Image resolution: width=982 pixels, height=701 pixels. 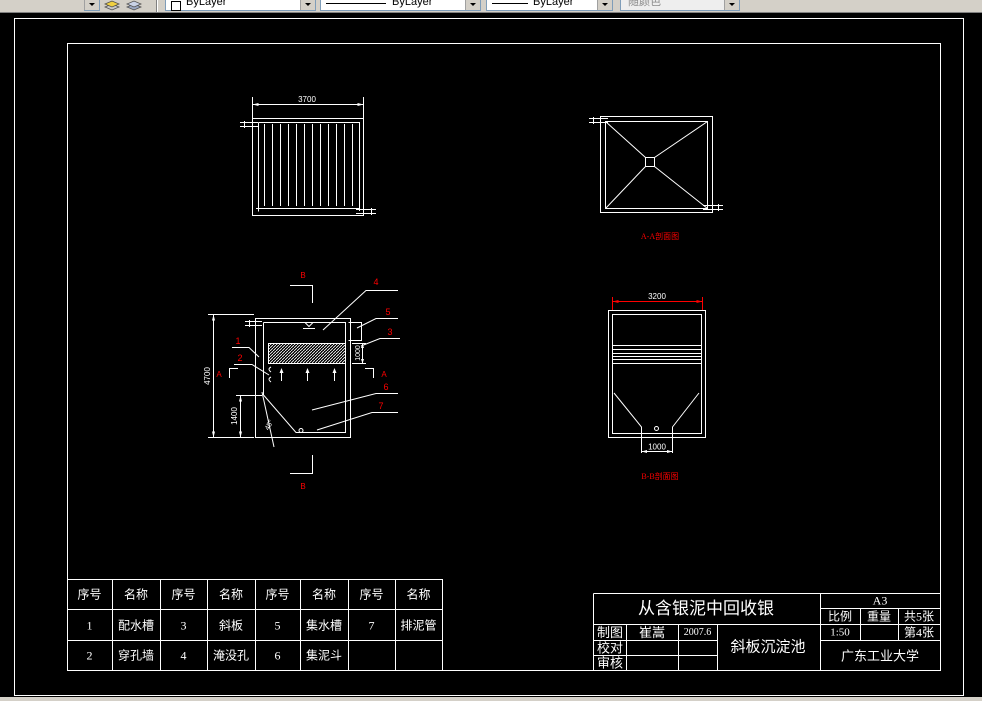 I want to click on plan-width-dimension-text: 3700, so click(x=307, y=99).